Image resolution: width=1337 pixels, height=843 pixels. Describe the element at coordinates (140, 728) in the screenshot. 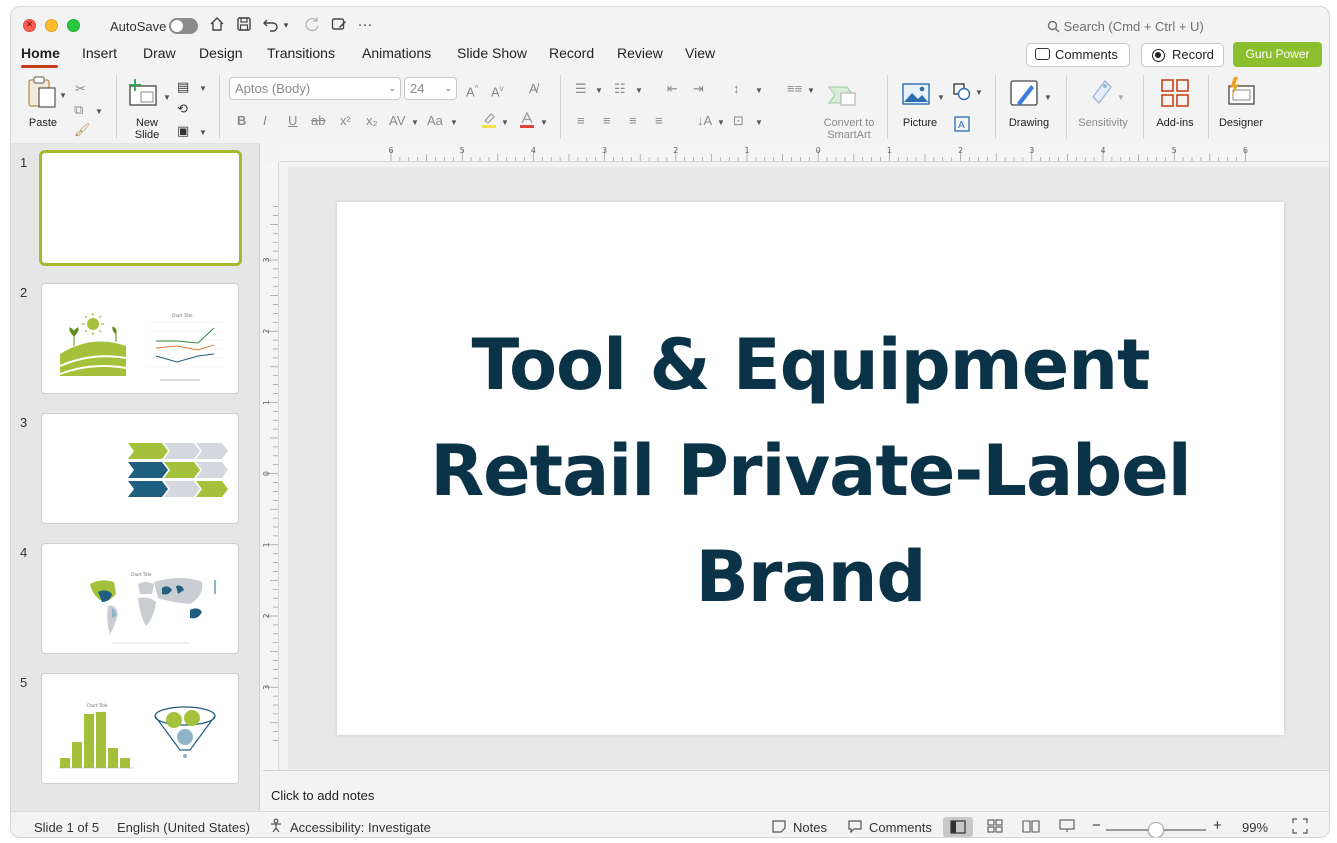

I see `slide-thumbnail-5: Chart Title` at that location.